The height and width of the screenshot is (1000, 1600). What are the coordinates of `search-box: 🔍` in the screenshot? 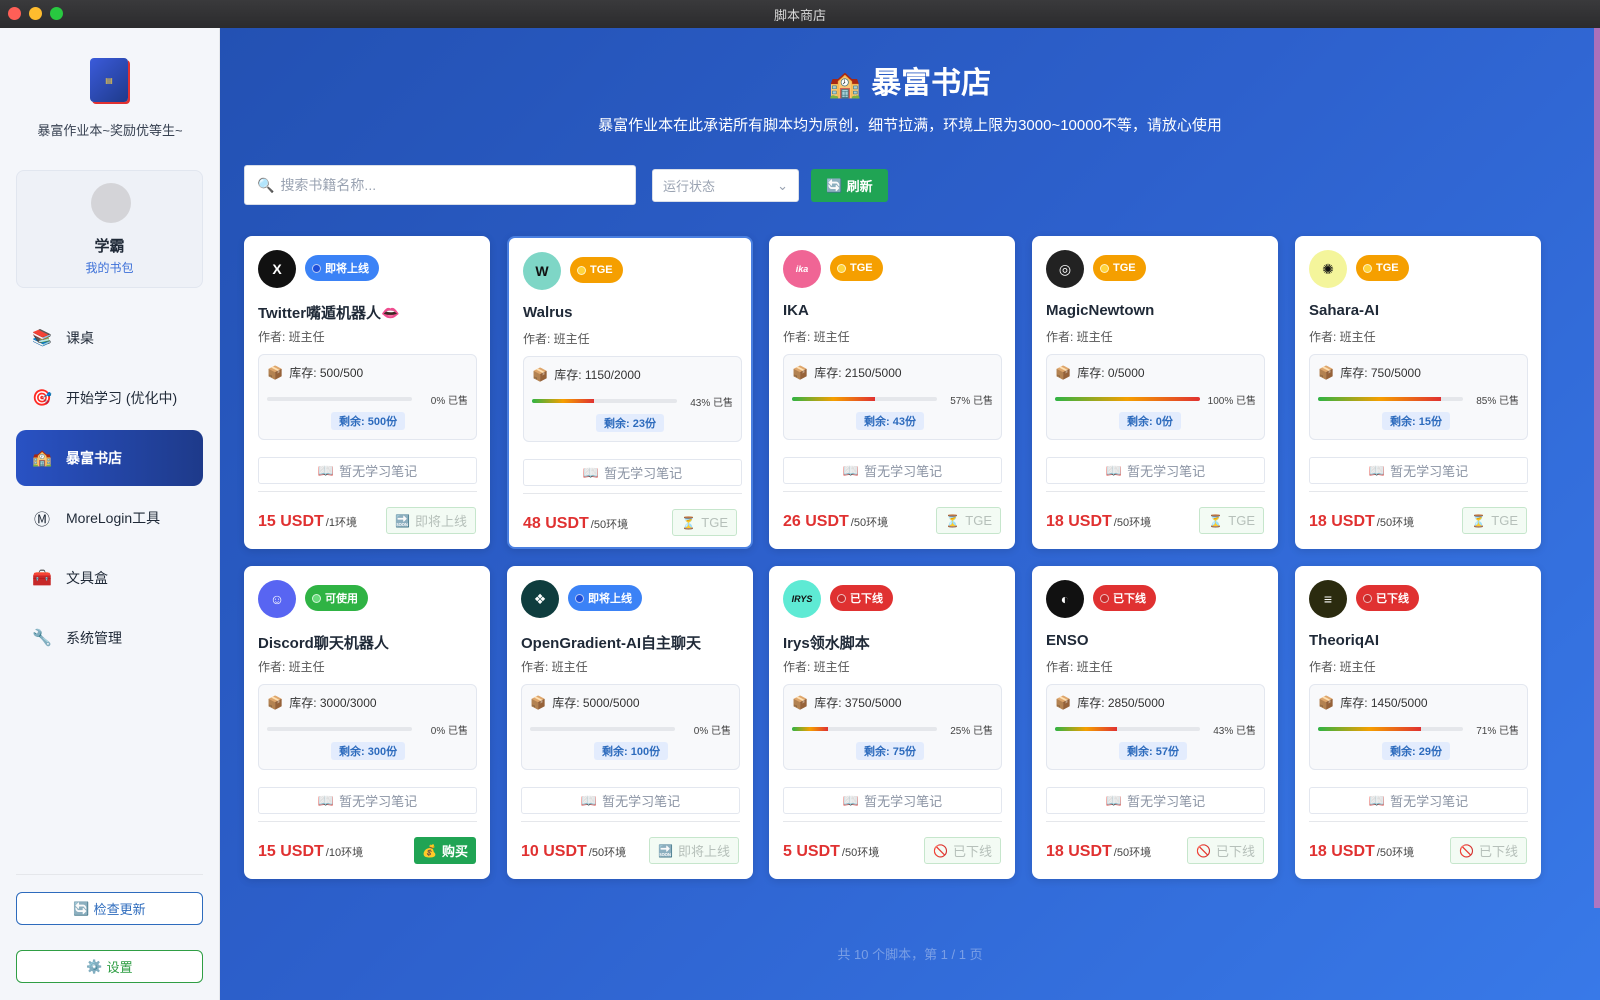 It's located at (440, 185).